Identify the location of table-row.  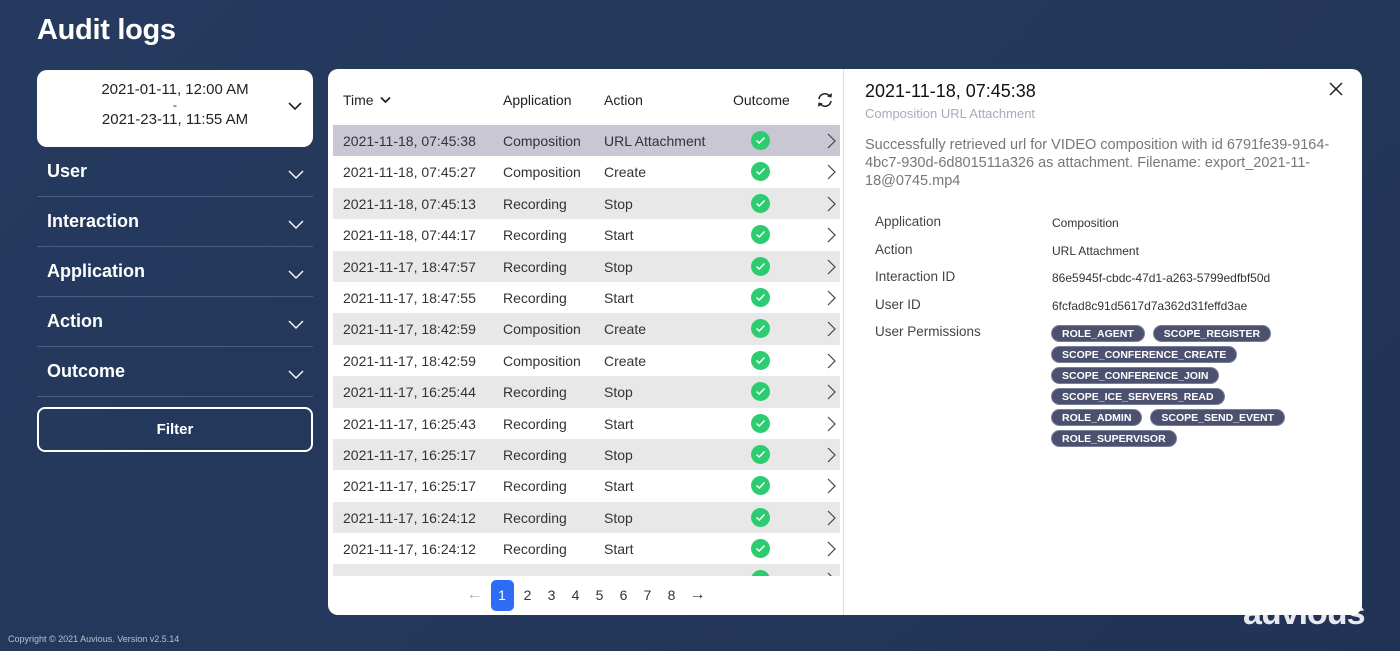
(586, 570).